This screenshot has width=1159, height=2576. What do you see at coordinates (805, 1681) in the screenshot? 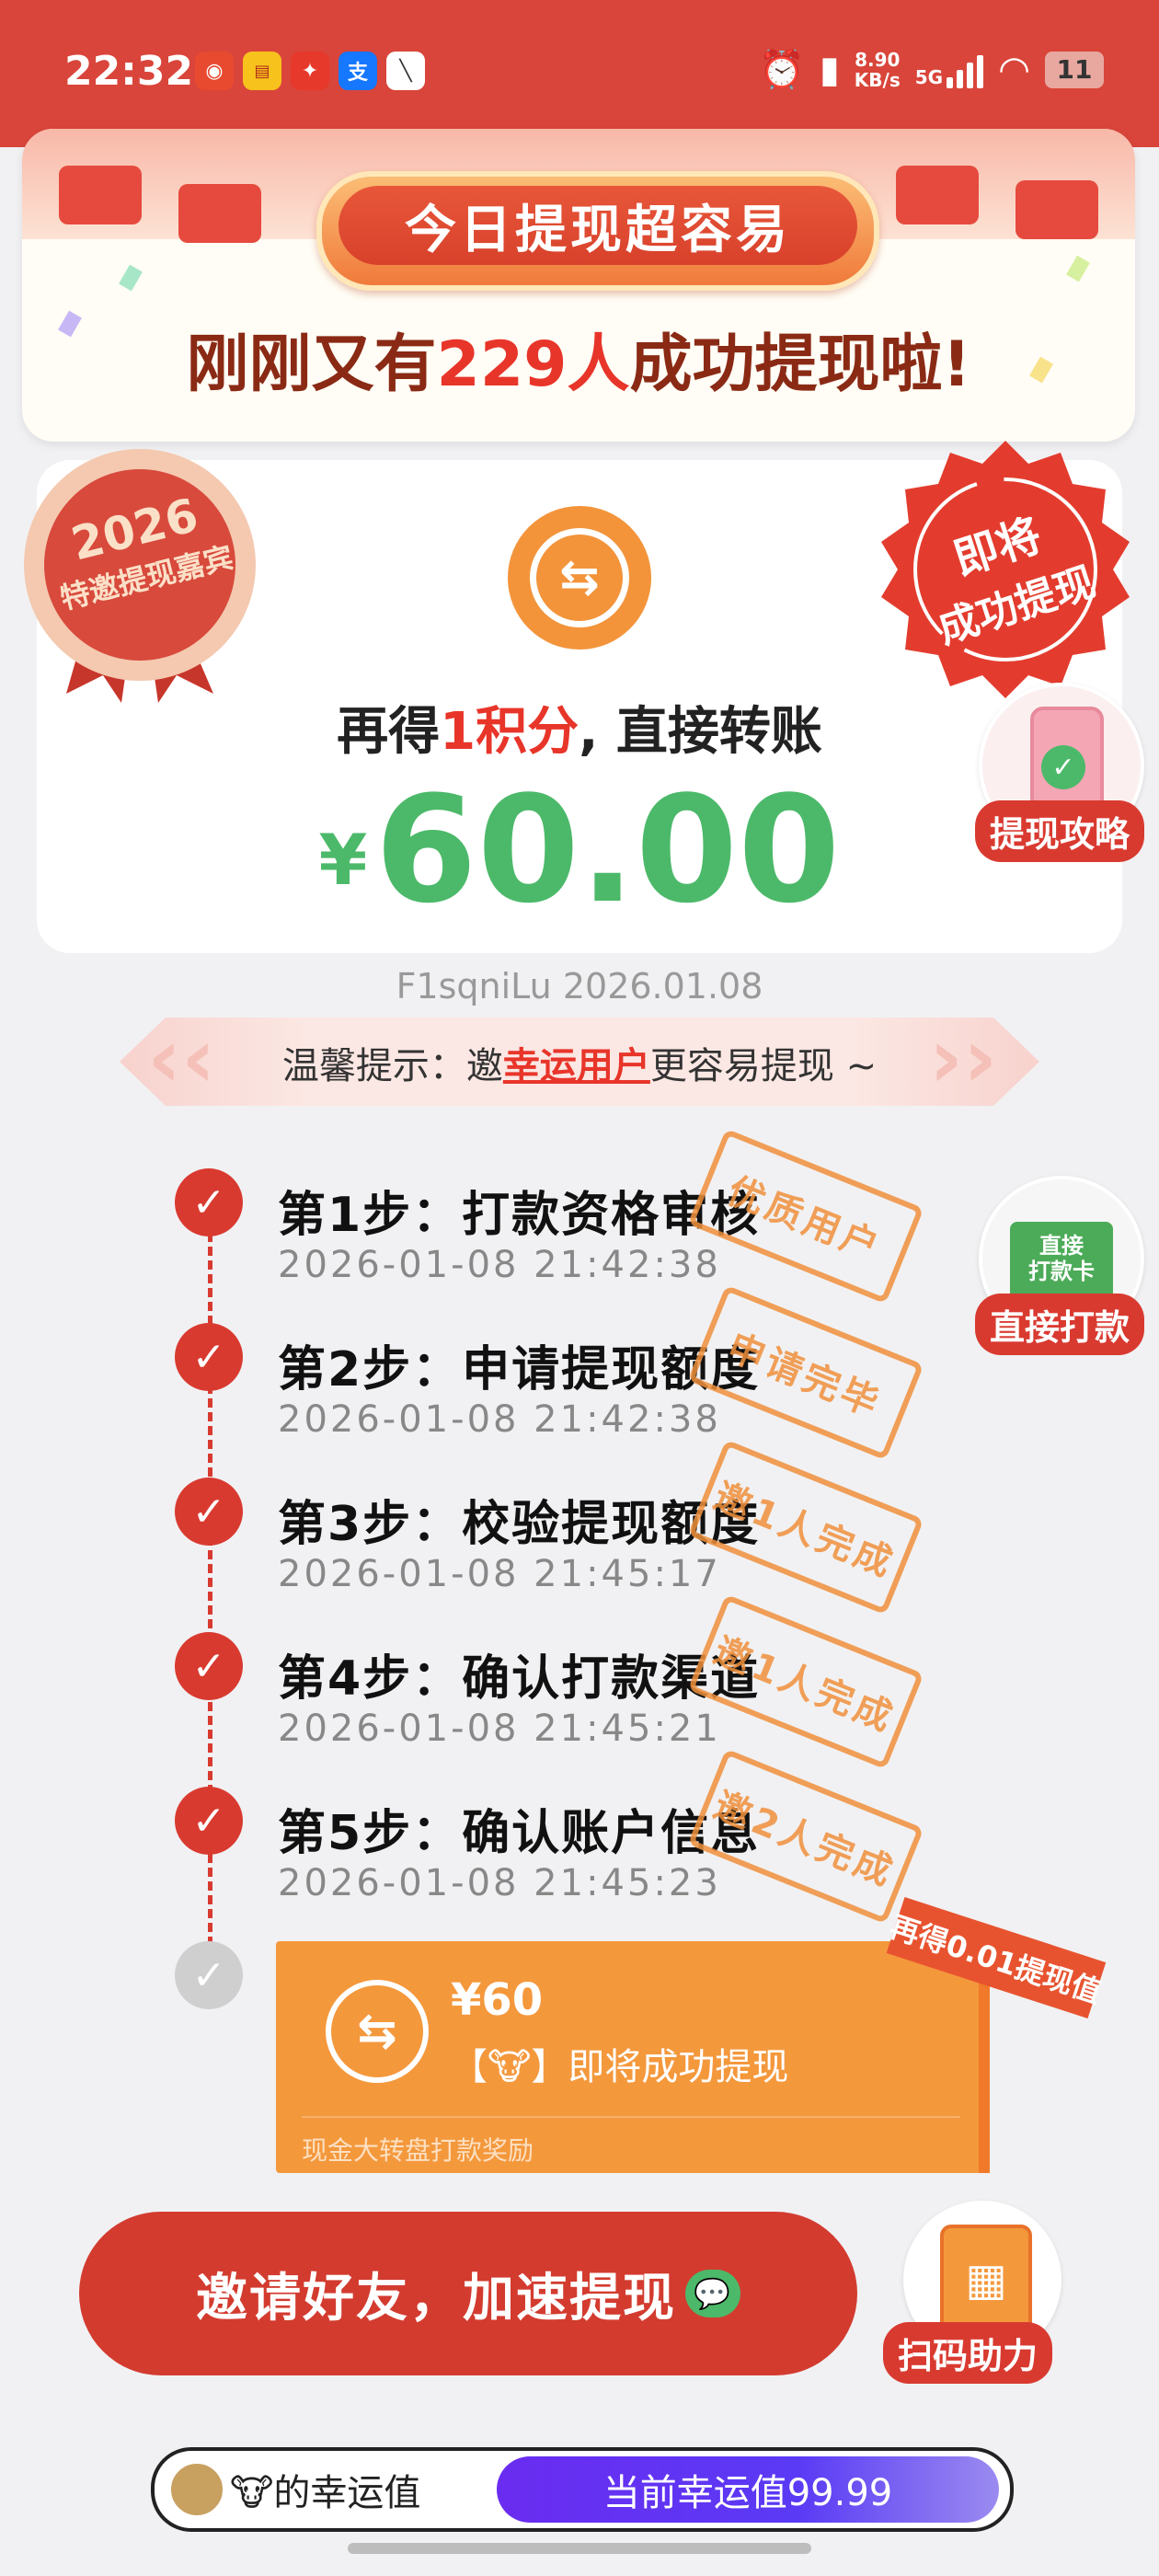
I see `step-4-stamp: 邀1人完成` at bounding box center [805, 1681].